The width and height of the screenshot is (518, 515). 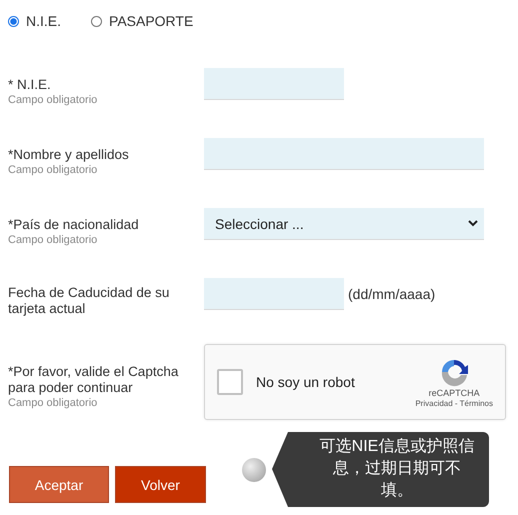 I want to click on hint-marker-icon, so click(x=254, y=470).